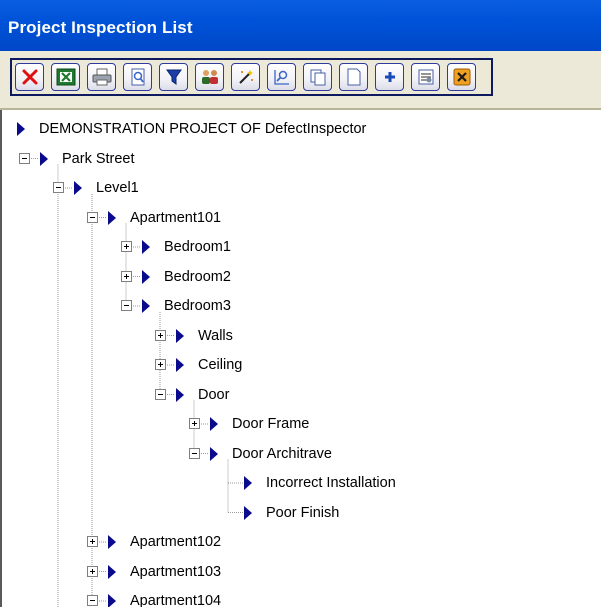  What do you see at coordinates (301, 542) in the screenshot?
I see `tree-node: Apartment102` at bounding box center [301, 542].